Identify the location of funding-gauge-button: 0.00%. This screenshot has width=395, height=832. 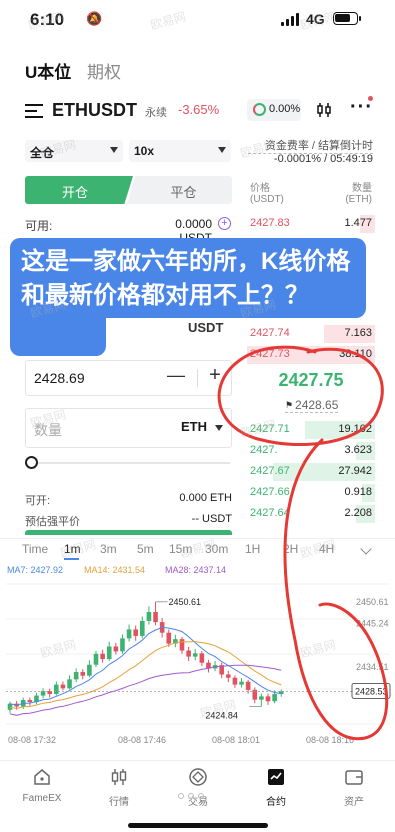
(274, 110).